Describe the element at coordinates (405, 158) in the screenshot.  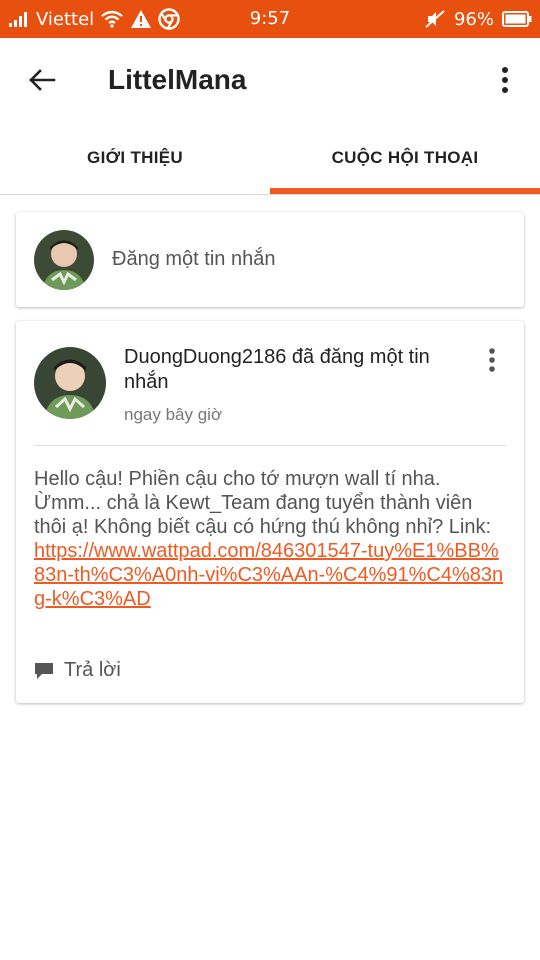
I see `tab-conversations: CUỘC HỘI THOẠI` at that location.